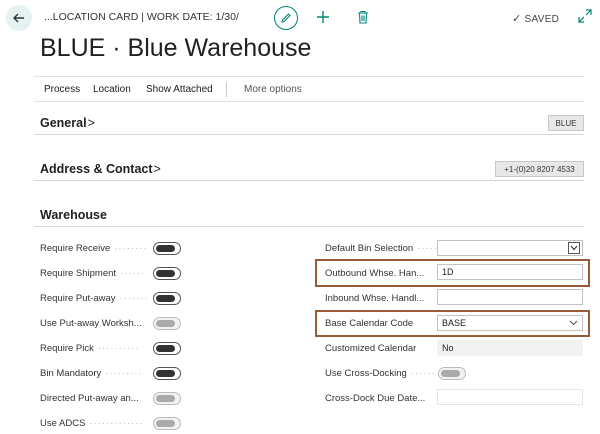  I want to click on delete-button, so click(363, 17).